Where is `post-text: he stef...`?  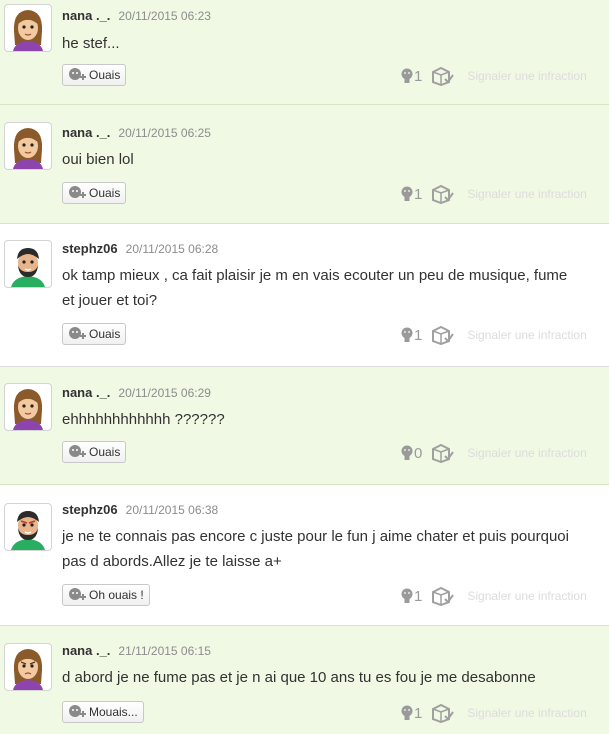
post-text: he stef... is located at coordinates (91, 43).